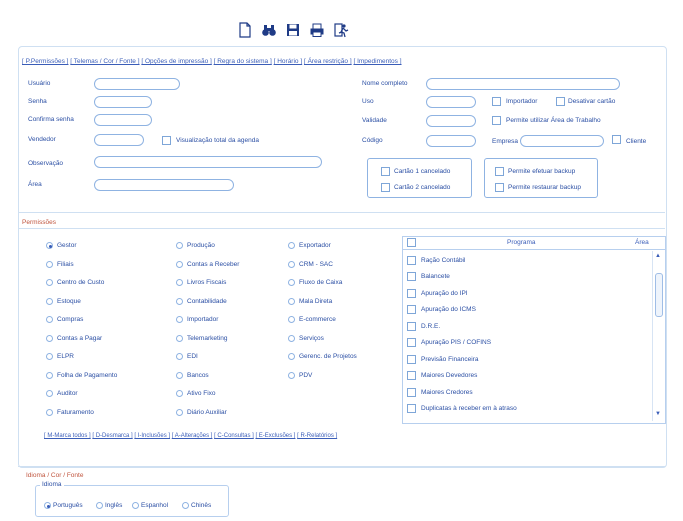  Describe the element at coordinates (527, 392) in the screenshot. I see `programa-row: Maiores Credores` at that location.